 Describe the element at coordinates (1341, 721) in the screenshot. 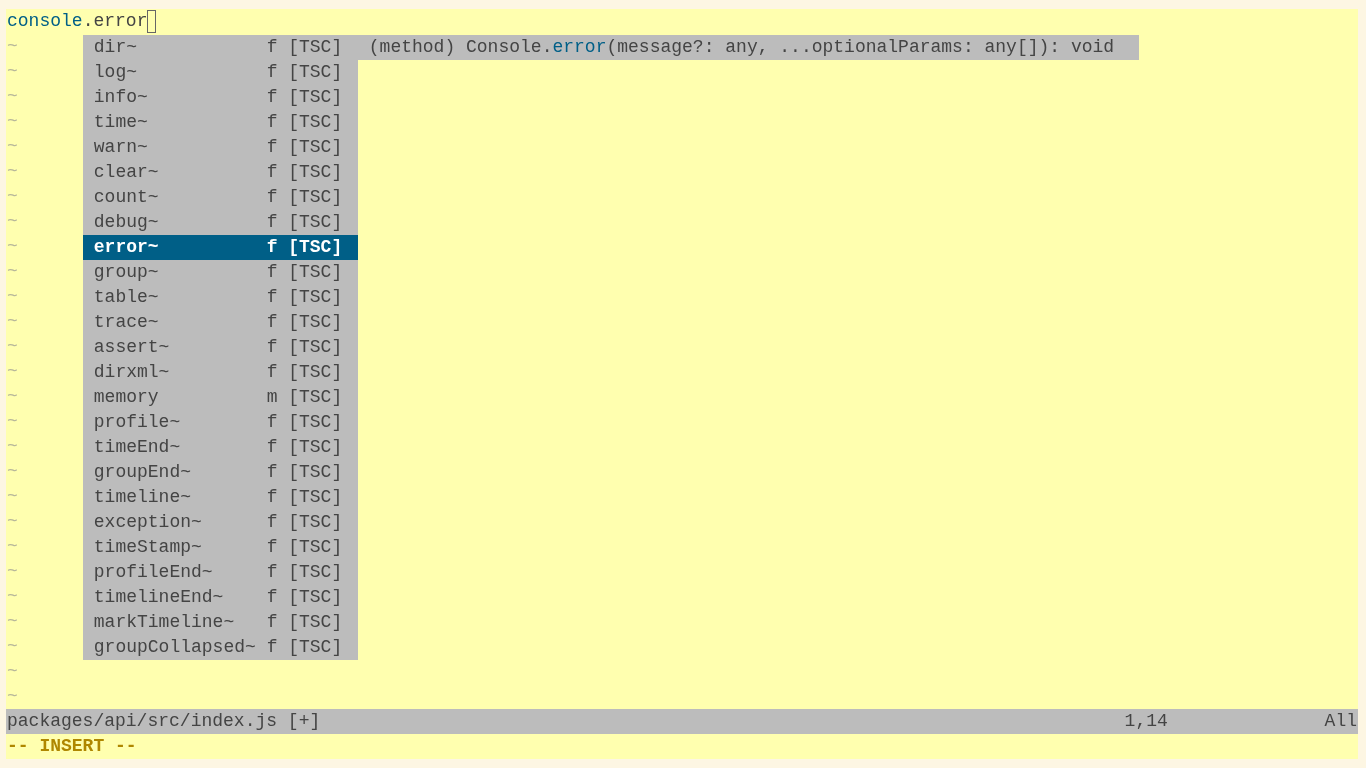

I see `scroll-position: All` at that location.